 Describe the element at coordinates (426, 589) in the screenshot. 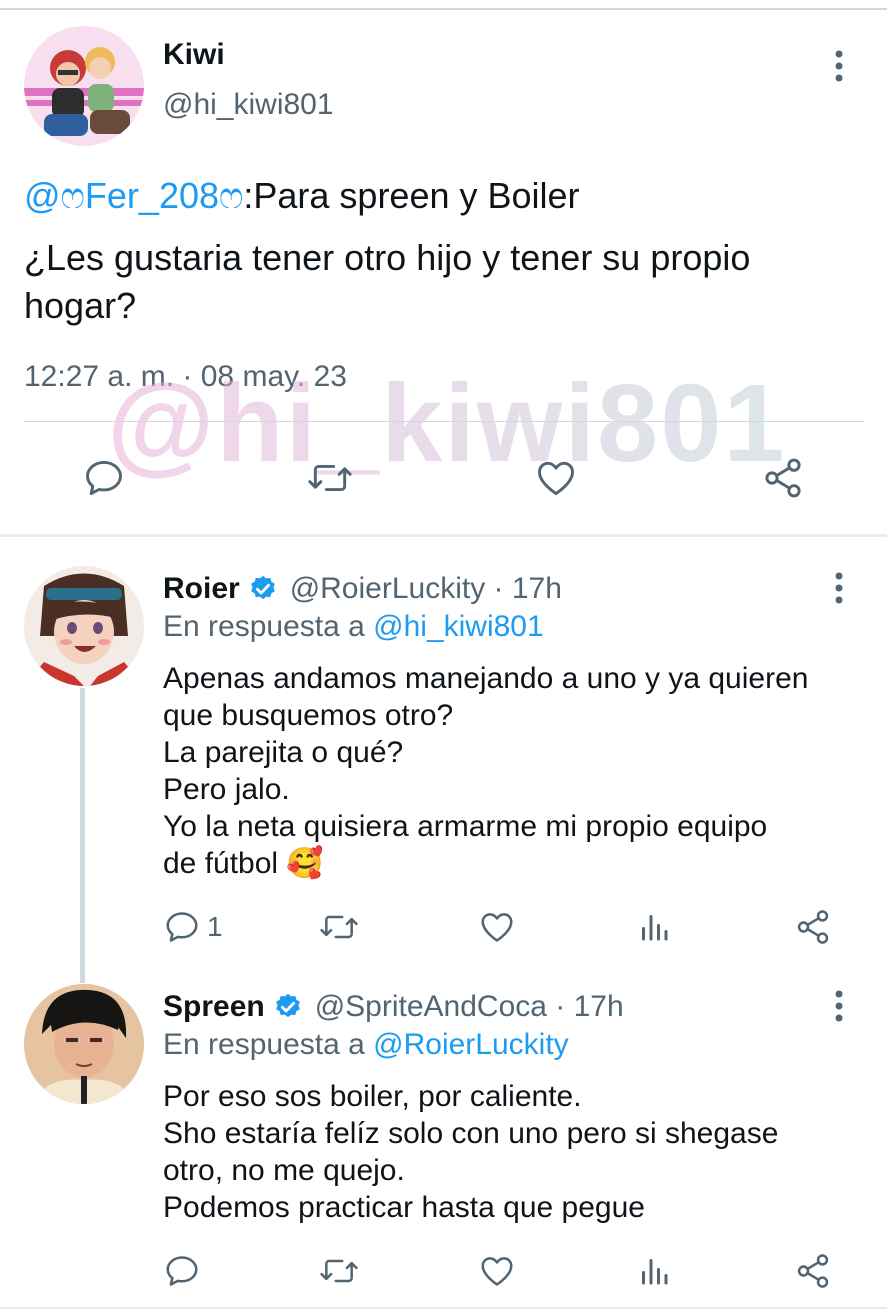

I see `reply-author-handle: @RoierLuckity · 17h` at that location.